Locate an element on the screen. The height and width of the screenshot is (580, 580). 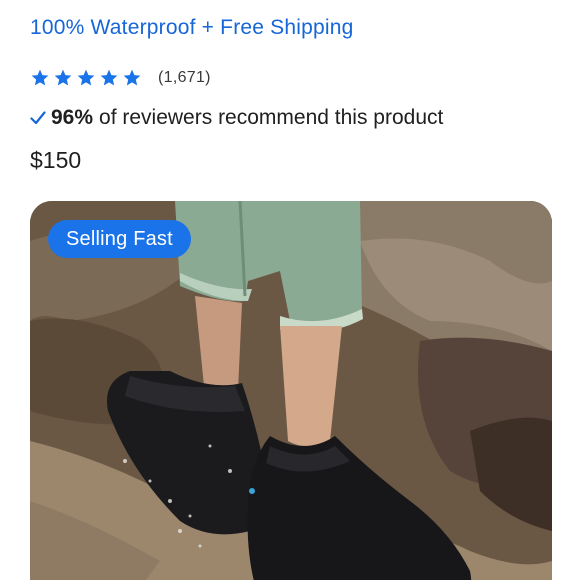
product-price: $150 is located at coordinates (56, 160).